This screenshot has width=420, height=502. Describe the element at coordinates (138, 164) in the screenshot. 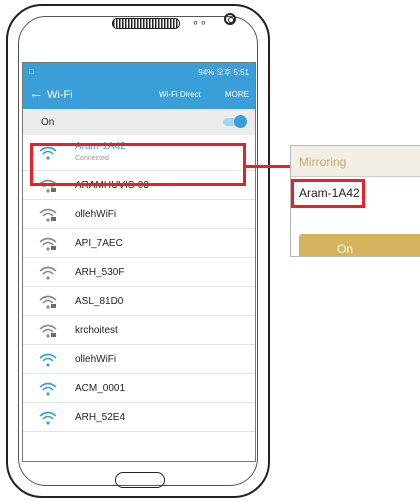

I see `connected-network-highlight` at that location.